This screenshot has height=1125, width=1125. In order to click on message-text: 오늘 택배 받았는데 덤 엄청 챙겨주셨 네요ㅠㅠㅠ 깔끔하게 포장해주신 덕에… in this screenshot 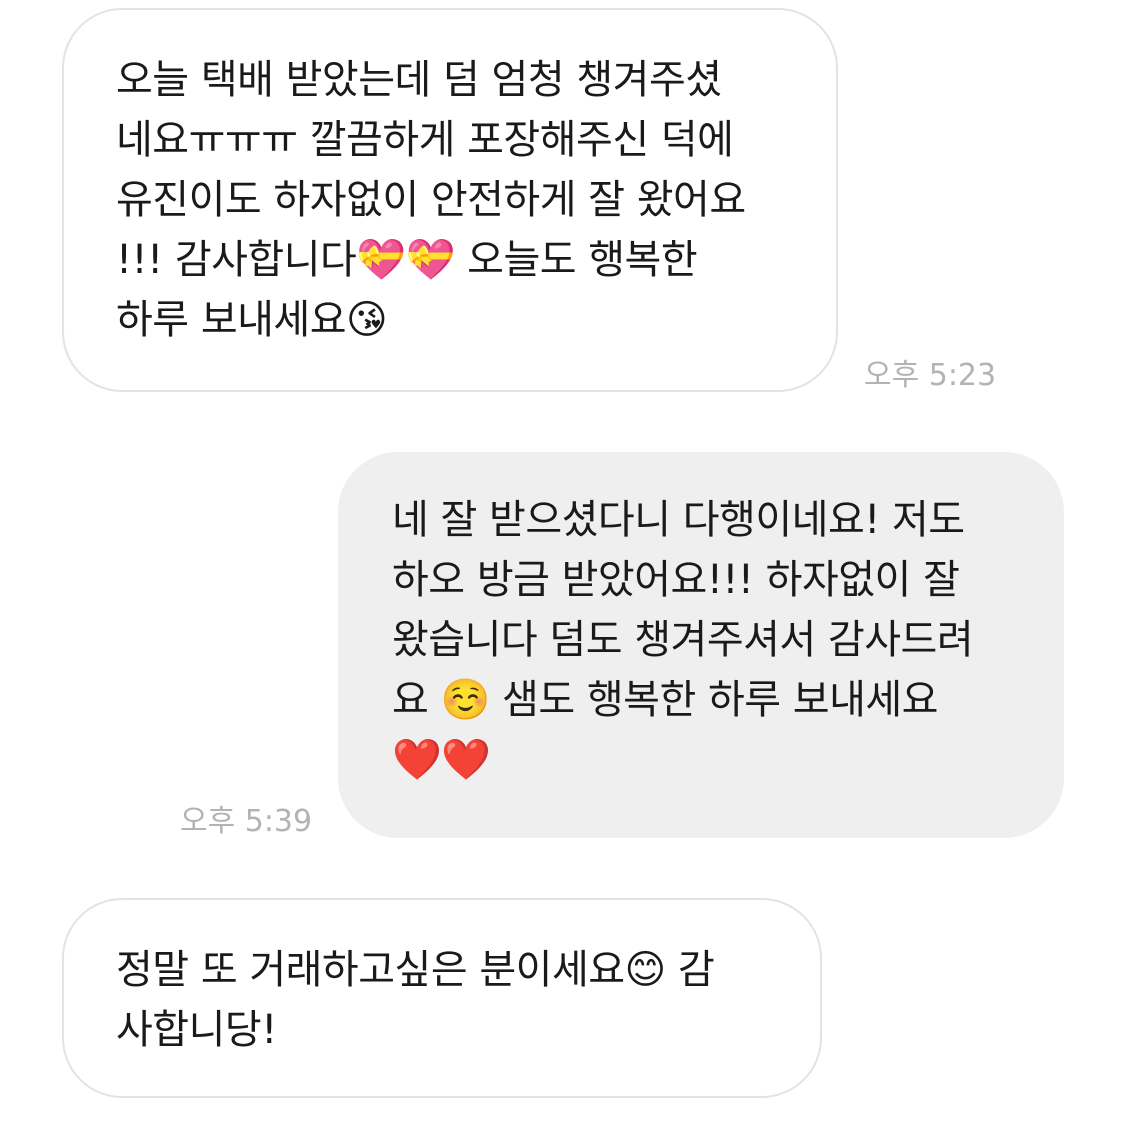, I will do `click(431, 200)`.